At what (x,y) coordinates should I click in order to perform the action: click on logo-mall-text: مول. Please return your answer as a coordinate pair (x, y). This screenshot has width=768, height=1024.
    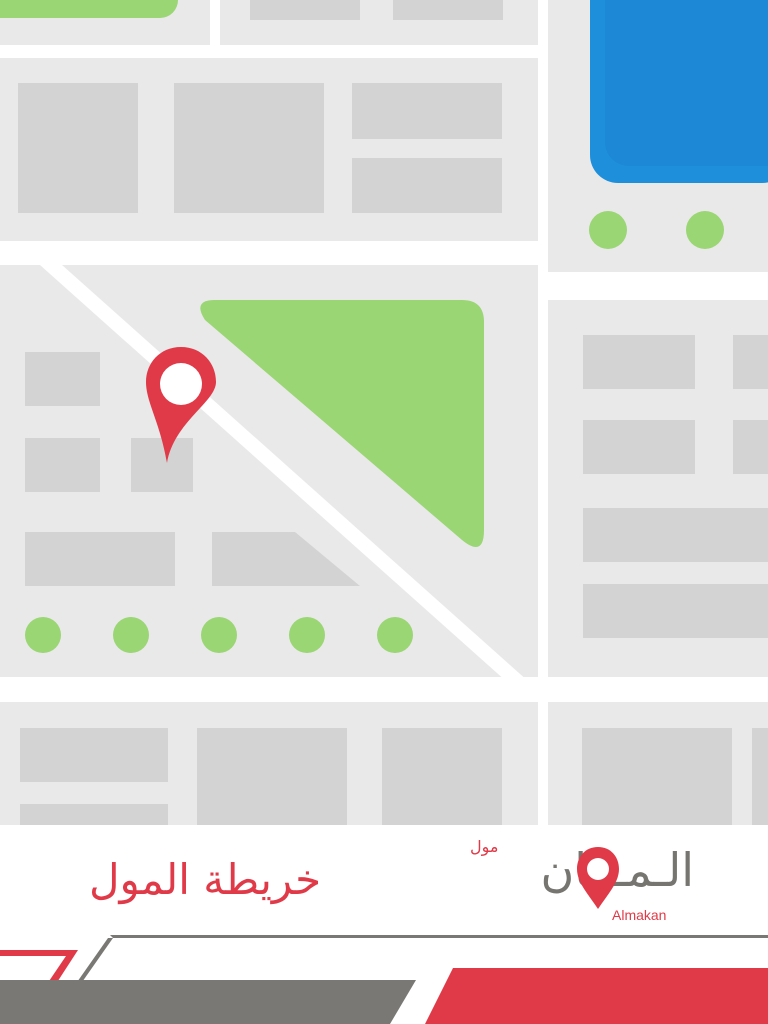
    Looking at the image, I should click on (484, 846).